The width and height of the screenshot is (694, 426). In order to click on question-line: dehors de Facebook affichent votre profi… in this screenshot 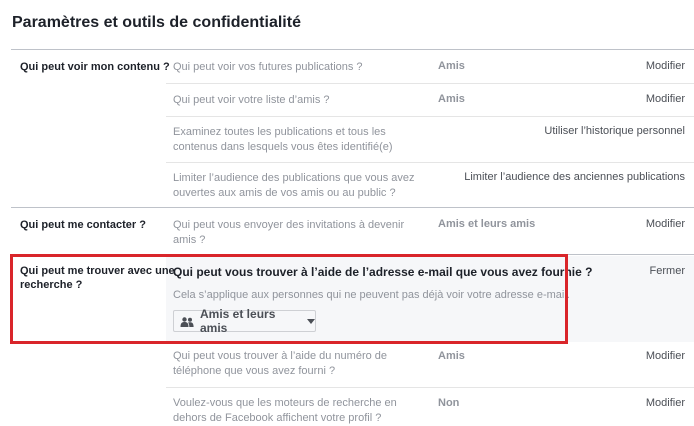, I will do `click(277, 418)`.